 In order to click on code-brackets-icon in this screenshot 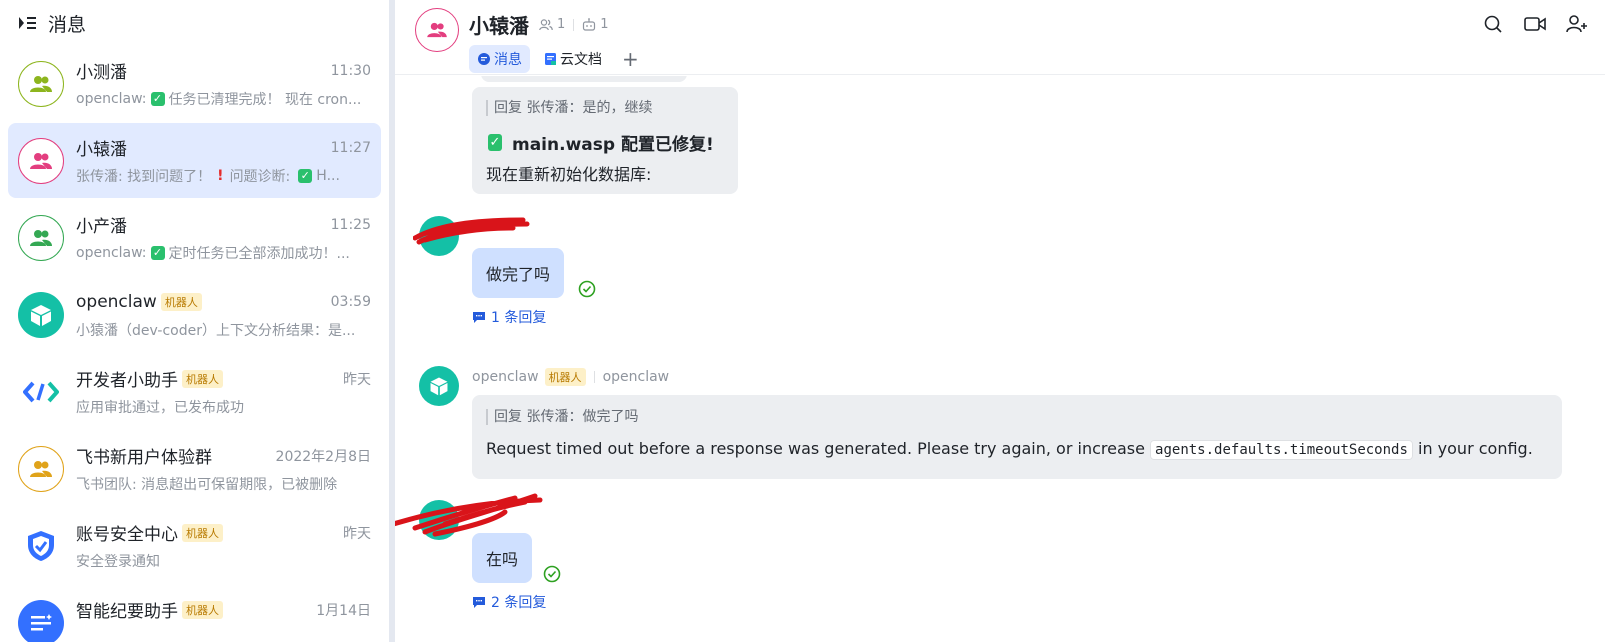, I will do `click(41, 391)`.